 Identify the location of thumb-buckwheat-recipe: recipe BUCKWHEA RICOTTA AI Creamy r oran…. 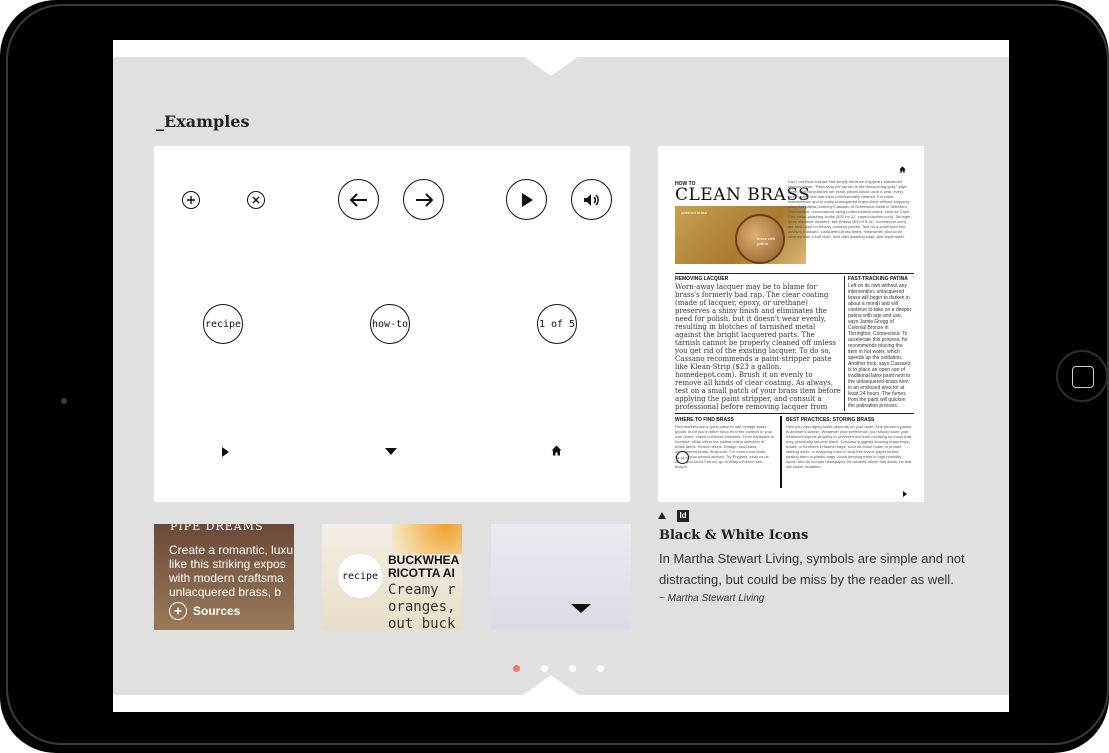
(392, 577).